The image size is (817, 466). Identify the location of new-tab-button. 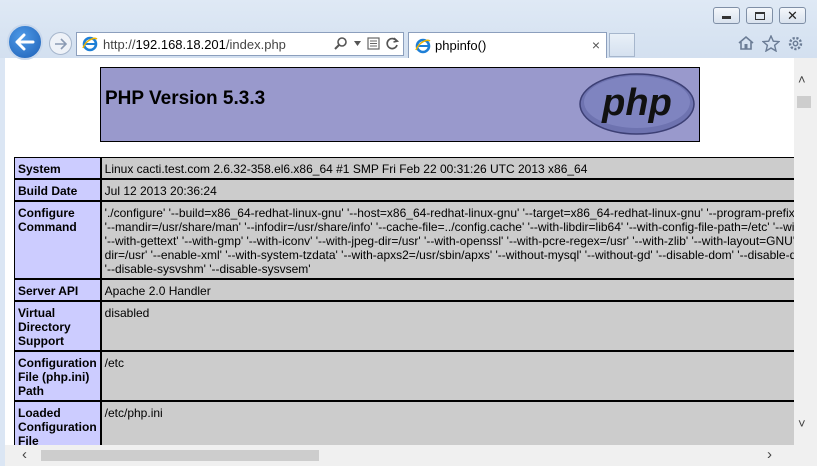
(622, 45).